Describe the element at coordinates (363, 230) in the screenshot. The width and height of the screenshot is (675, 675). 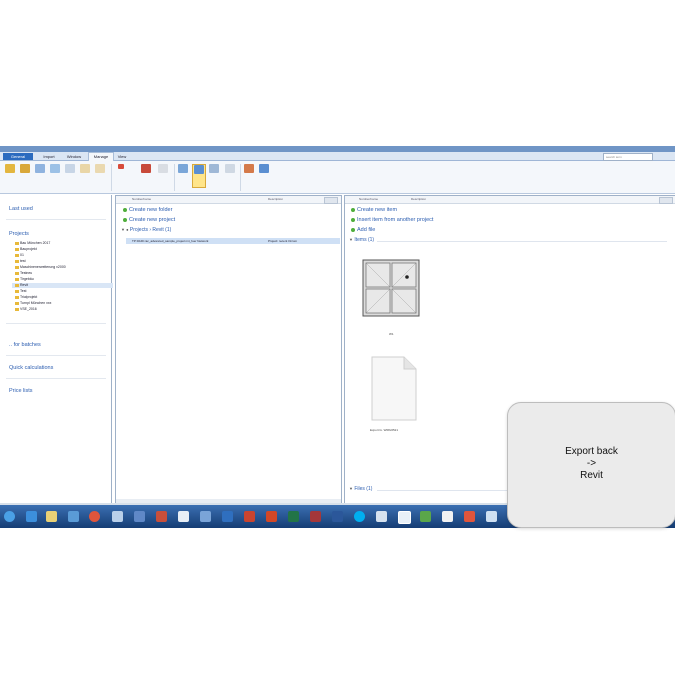
I see `add-file-link: Add file` at that location.